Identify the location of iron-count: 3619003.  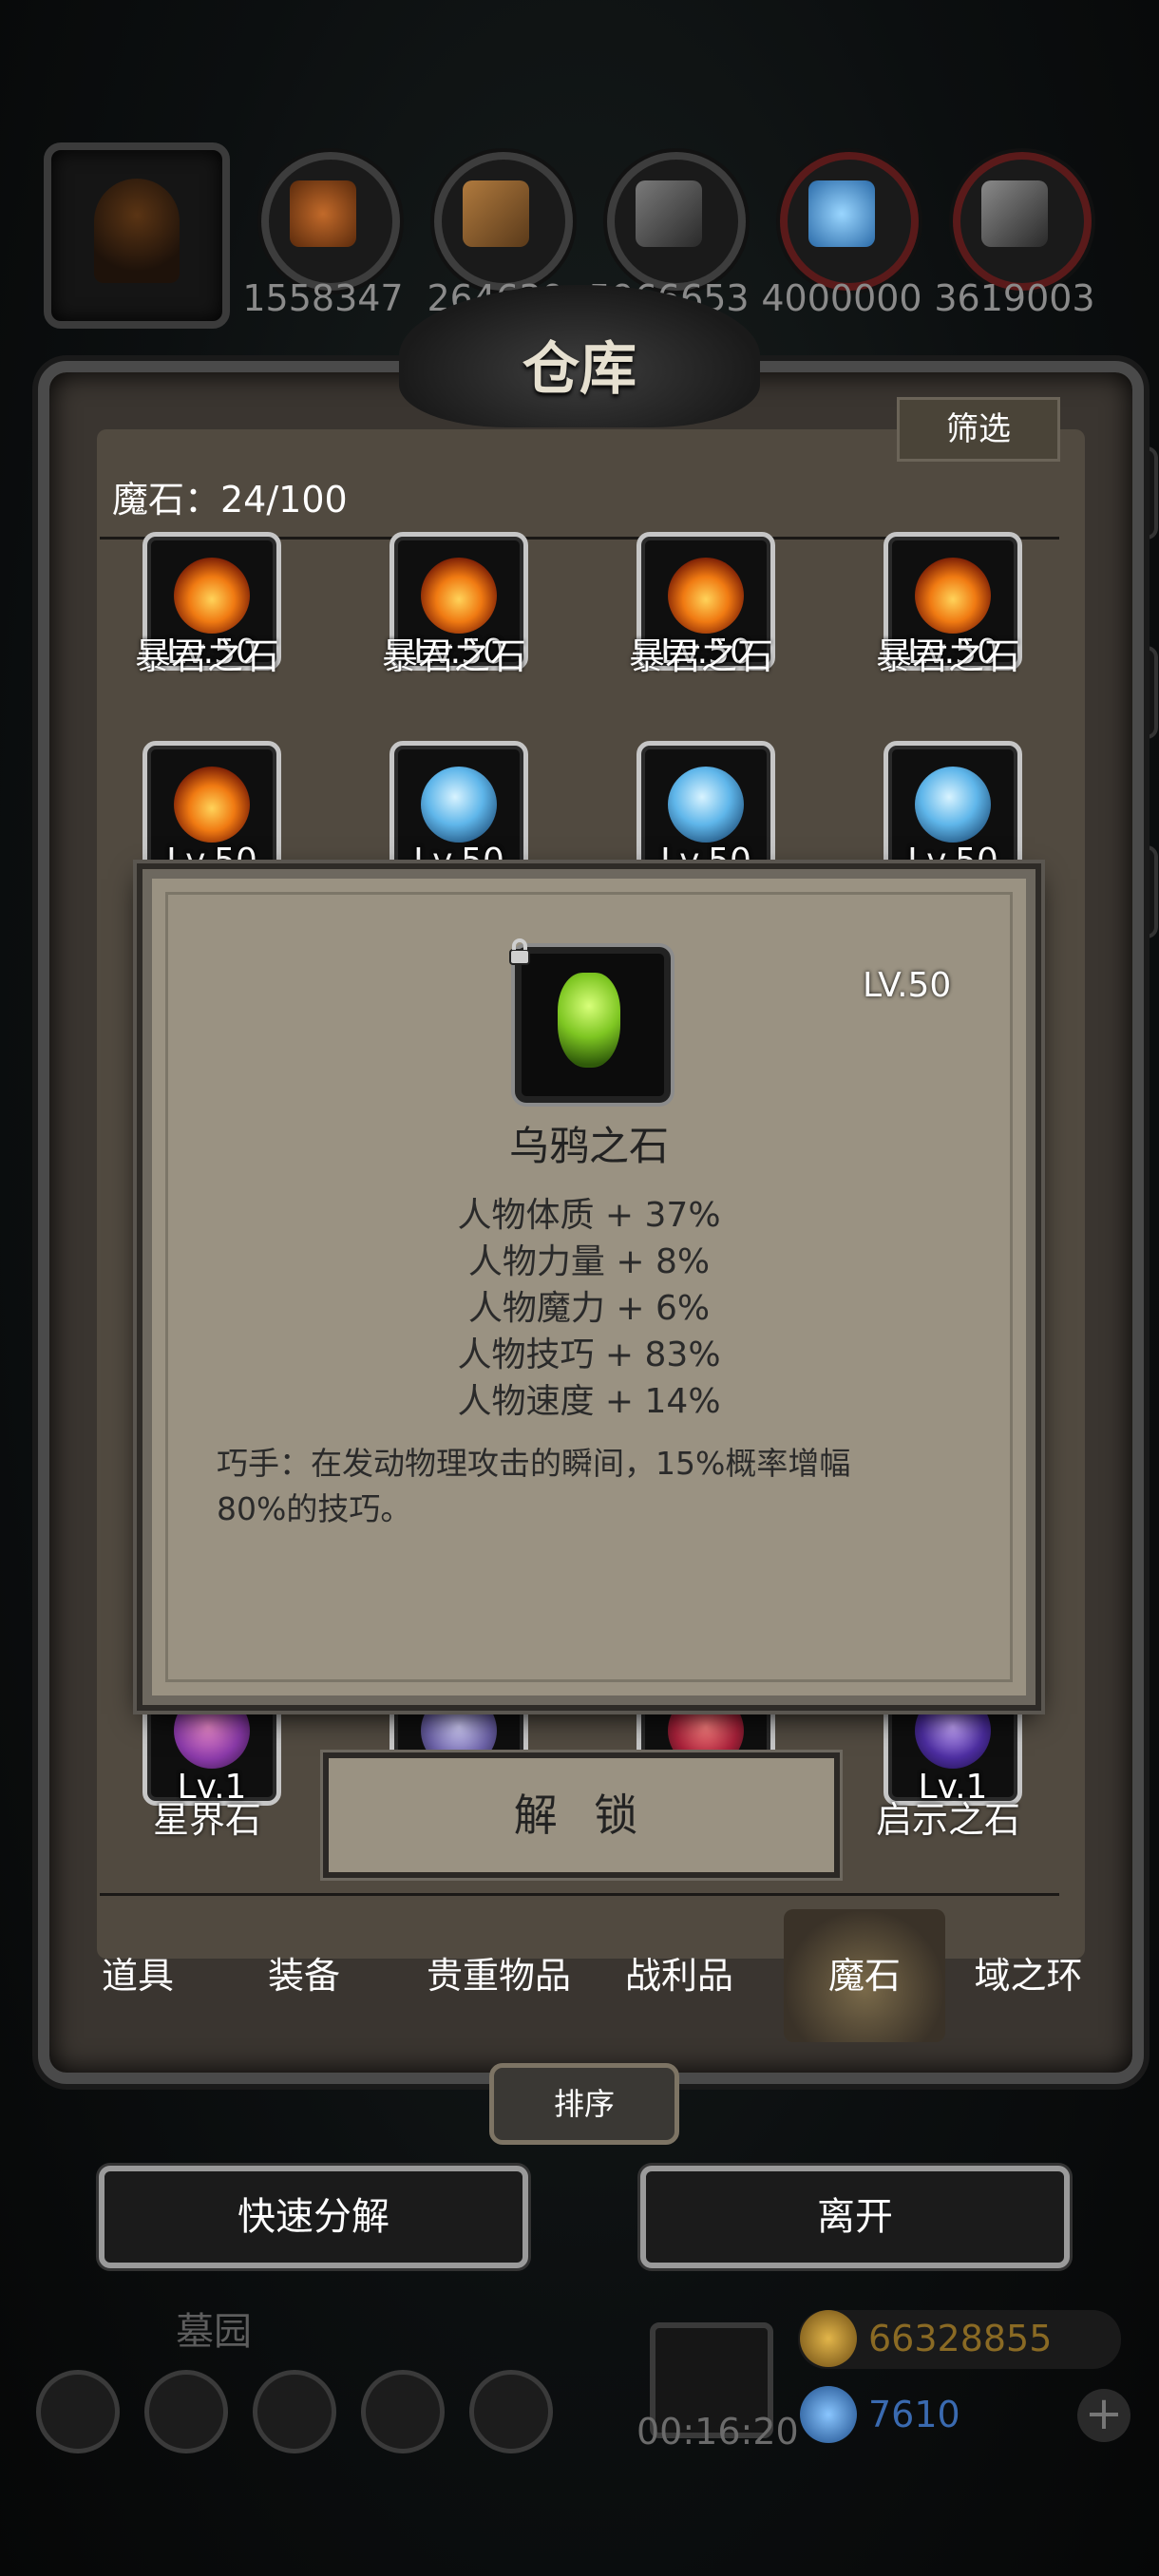
(1014, 298).